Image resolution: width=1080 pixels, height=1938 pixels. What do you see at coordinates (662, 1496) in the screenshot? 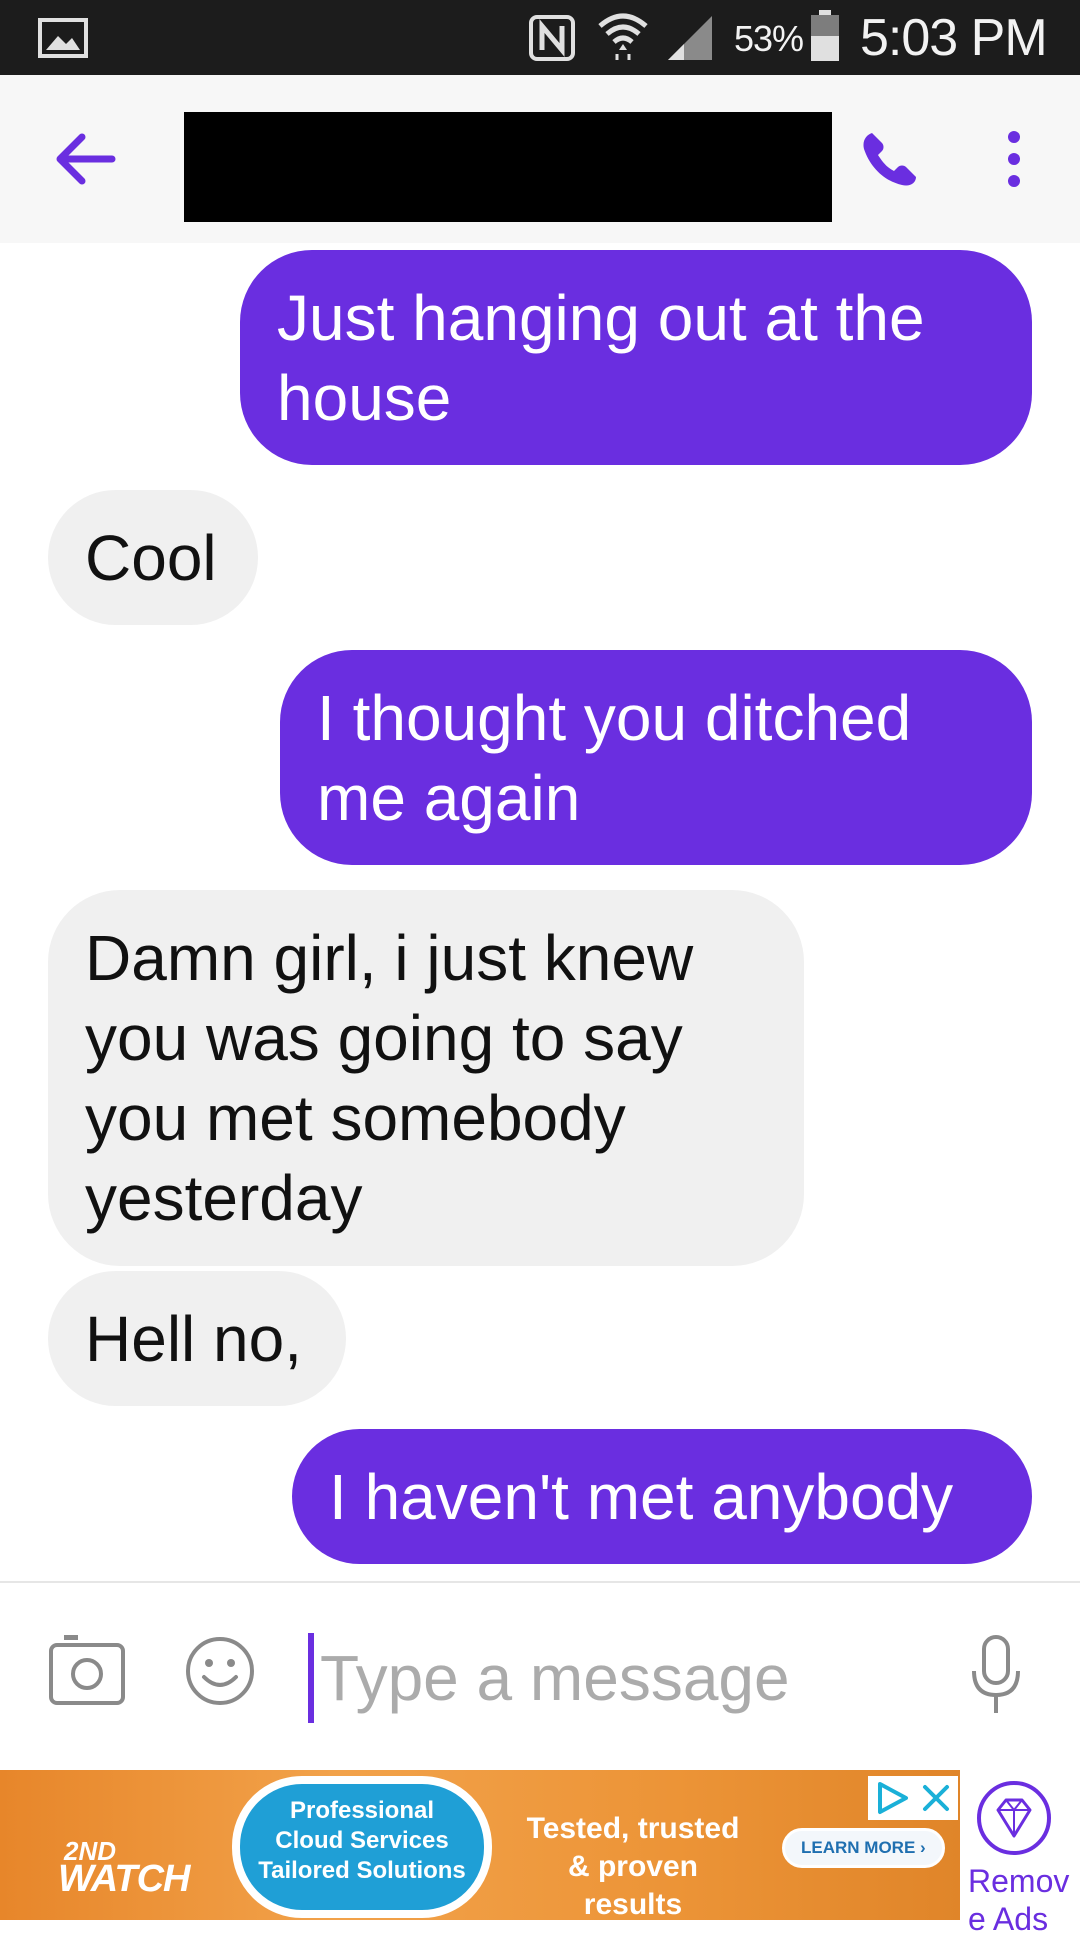
I see `outgoing-message: I haven't met anybody` at bounding box center [662, 1496].